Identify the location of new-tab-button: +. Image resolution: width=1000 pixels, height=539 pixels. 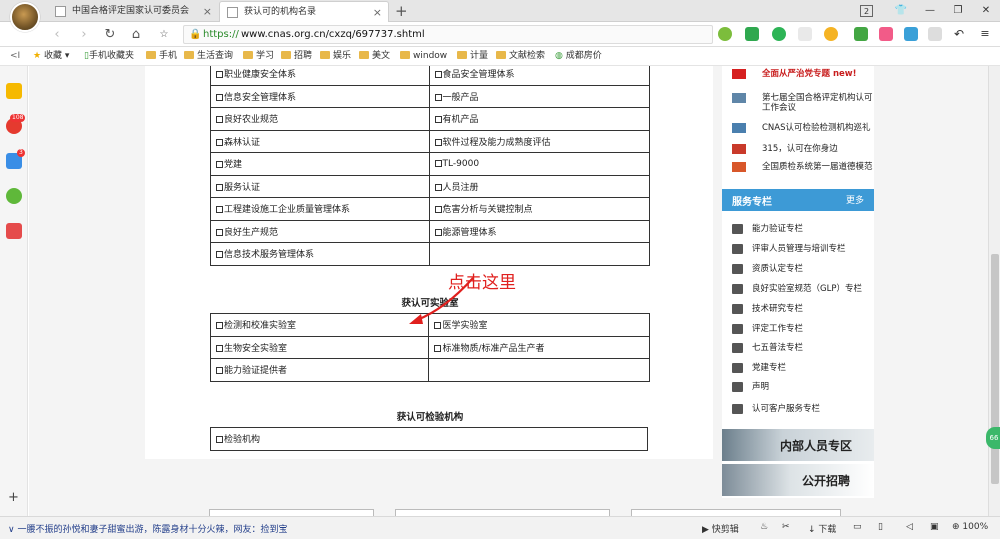
(401, 11).